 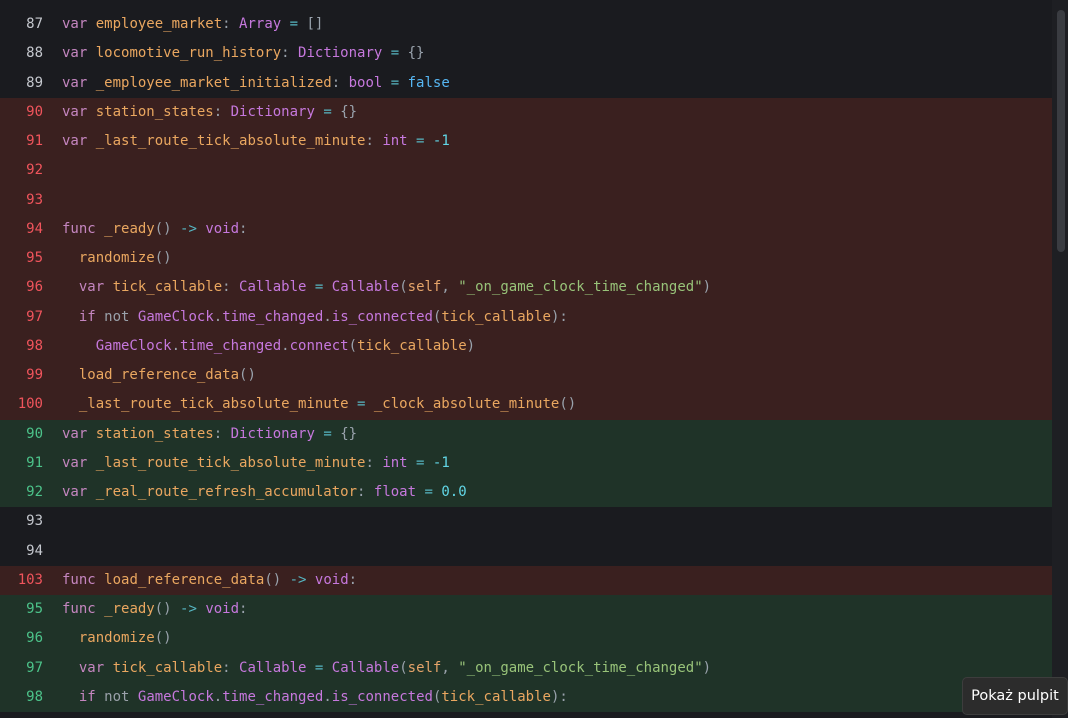 What do you see at coordinates (526, 521) in the screenshot?
I see `diff-line-context: 93` at bounding box center [526, 521].